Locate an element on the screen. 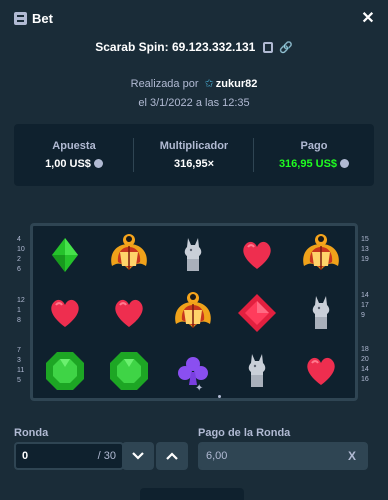  payline-numbers-right-3: 18 20 14 16 is located at coordinates (365, 364).